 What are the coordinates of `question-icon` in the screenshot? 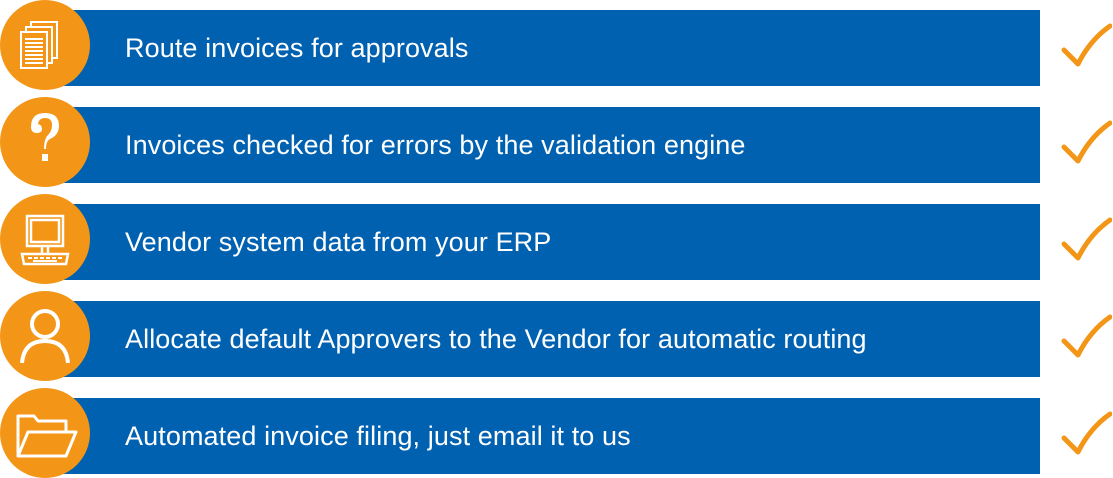 It's located at (45, 142).